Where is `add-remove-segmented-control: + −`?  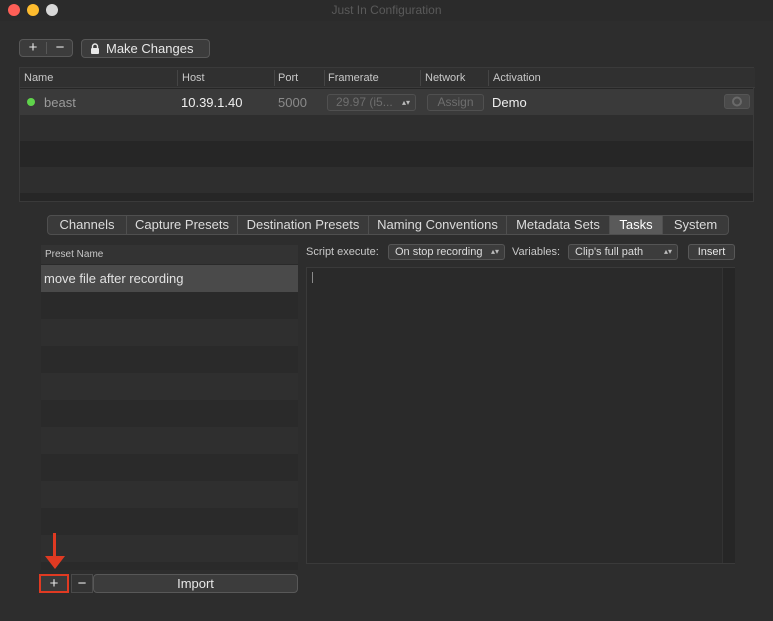
add-remove-segmented-control: + − is located at coordinates (46, 48).